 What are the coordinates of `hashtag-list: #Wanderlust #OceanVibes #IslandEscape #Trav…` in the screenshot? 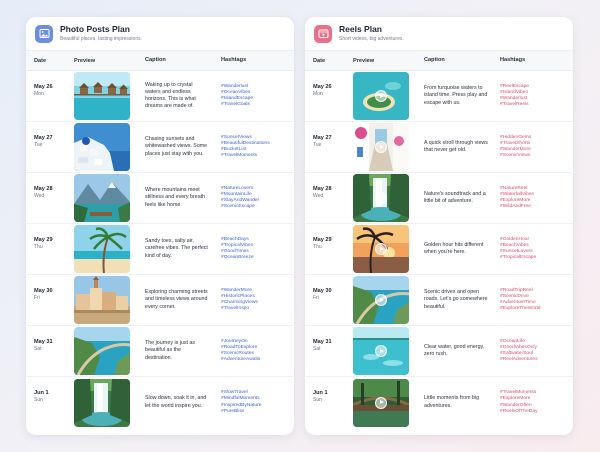 It's located at (254, 96).